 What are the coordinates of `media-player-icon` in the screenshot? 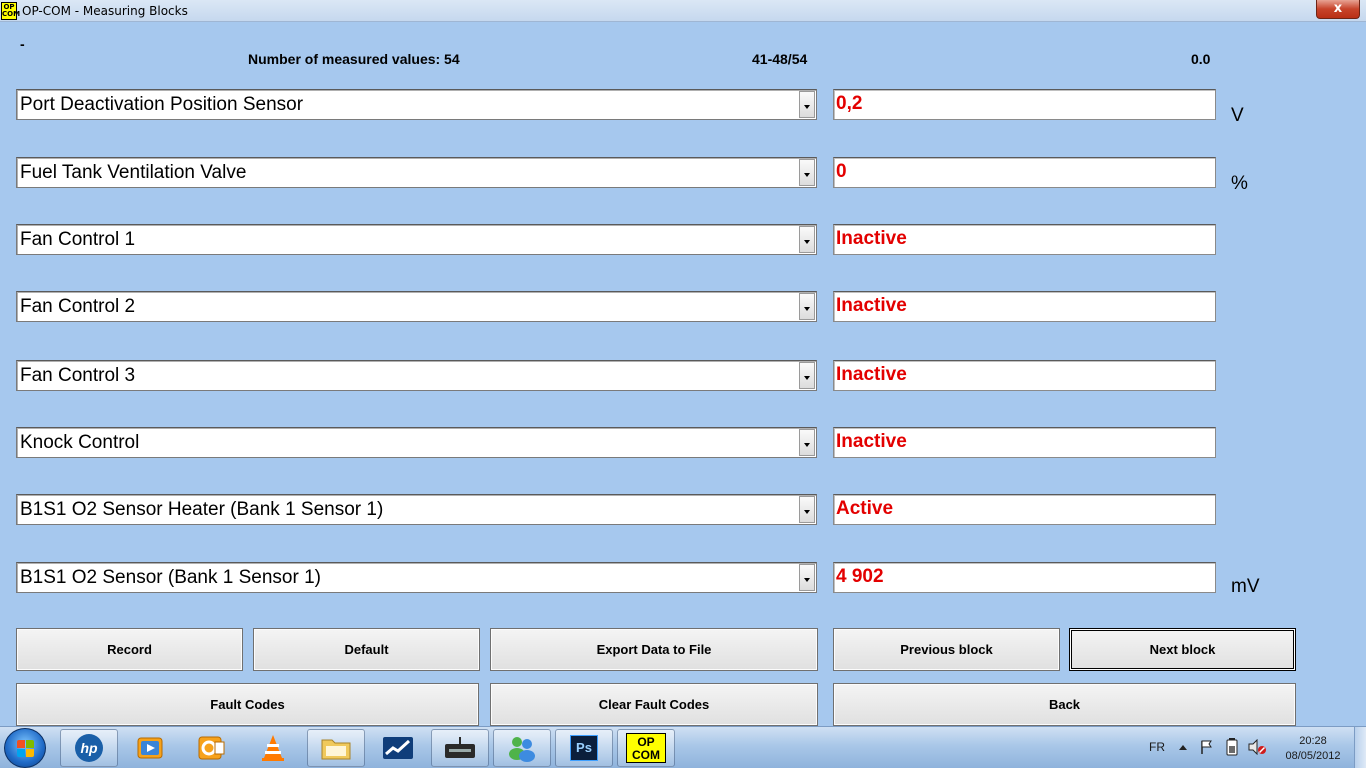 It's located at (150, 748).